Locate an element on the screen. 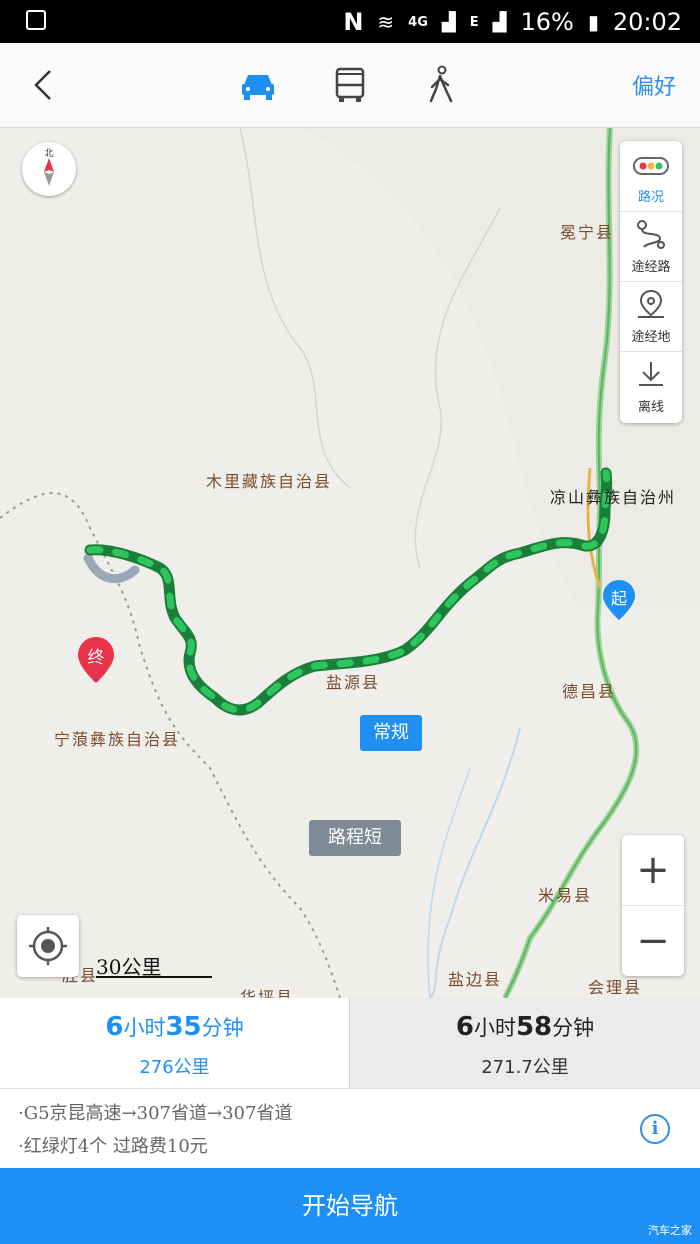 This screenshot has width=700, height=1244. status-bar: N ≋ 4G ▟ E ▟ 16% ▮ 20:02 is located at coordinates (350, 21).